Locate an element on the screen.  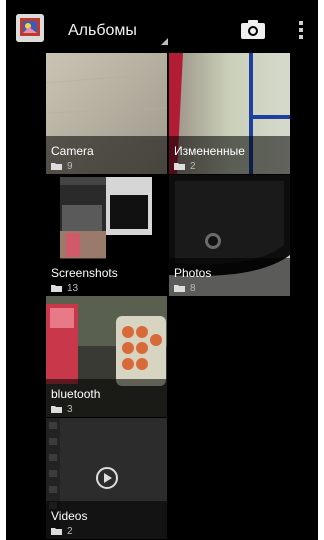
album-name: Camera is located at coordinates (72, 151).